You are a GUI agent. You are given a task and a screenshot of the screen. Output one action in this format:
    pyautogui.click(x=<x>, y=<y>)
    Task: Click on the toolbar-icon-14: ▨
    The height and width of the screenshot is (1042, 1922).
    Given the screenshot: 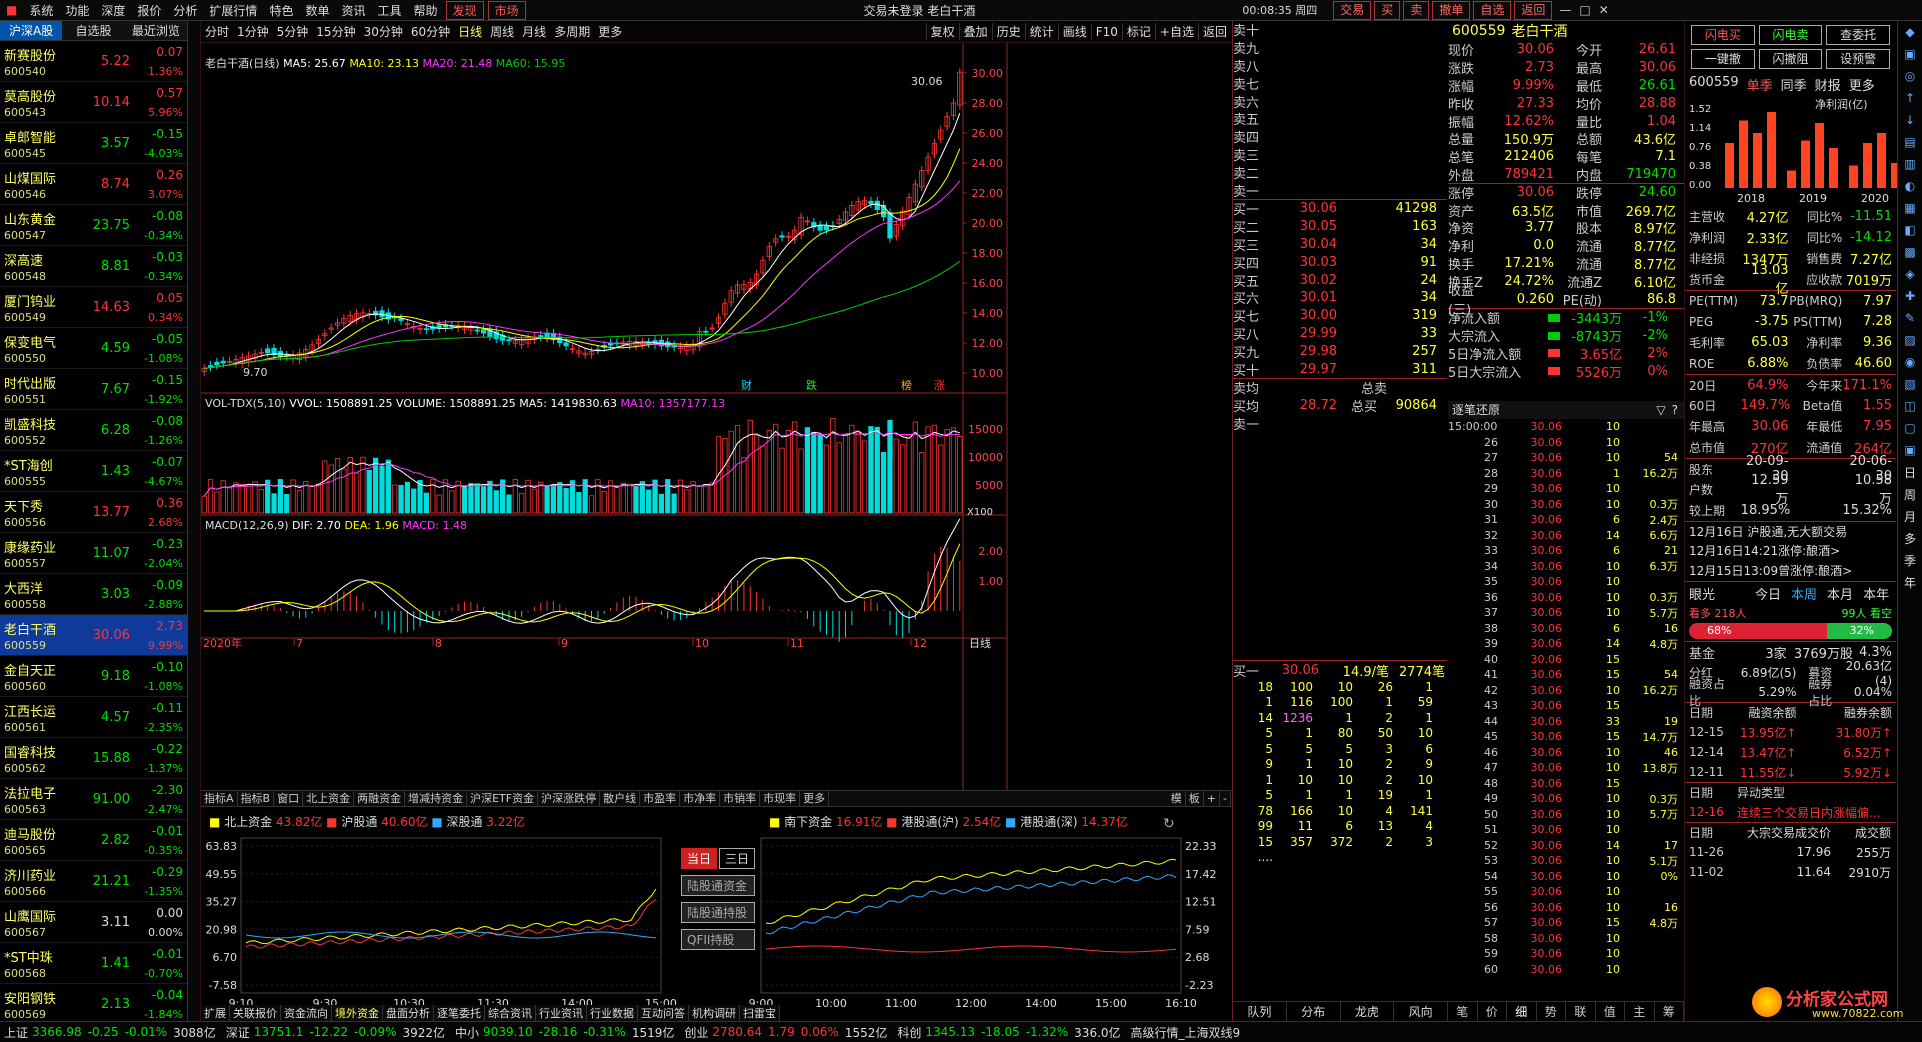 What is the action you would take?
    pyautogui.click(x=1910, y=340)
    